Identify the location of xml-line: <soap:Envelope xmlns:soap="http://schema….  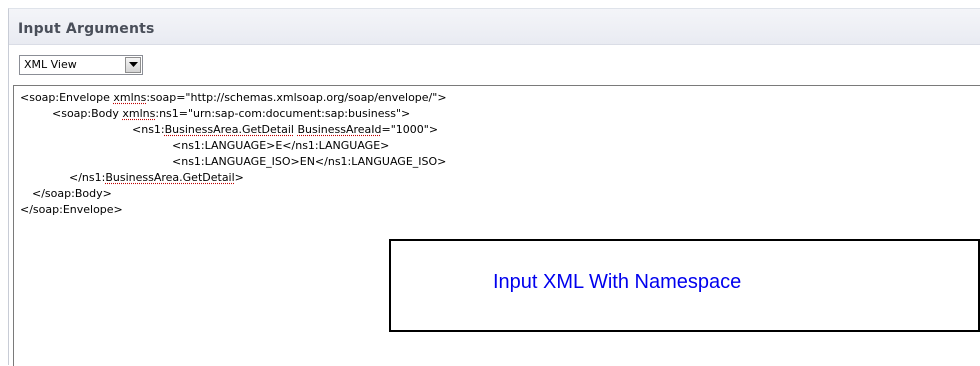
(233, 97).